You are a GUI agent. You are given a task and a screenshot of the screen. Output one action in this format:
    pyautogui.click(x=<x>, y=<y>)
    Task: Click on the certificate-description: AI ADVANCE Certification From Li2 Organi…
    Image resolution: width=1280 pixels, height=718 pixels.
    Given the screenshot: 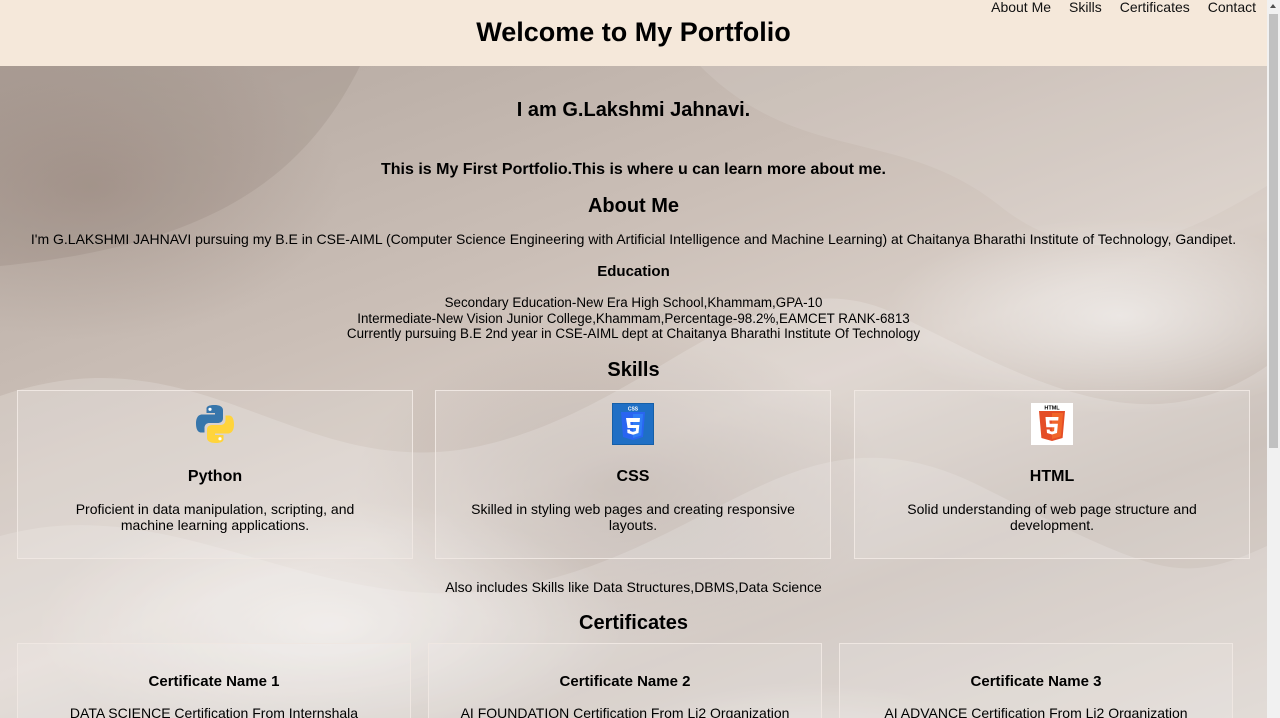 What is the action you would take?
    pyautogui.click(x=1036, y=711)
    